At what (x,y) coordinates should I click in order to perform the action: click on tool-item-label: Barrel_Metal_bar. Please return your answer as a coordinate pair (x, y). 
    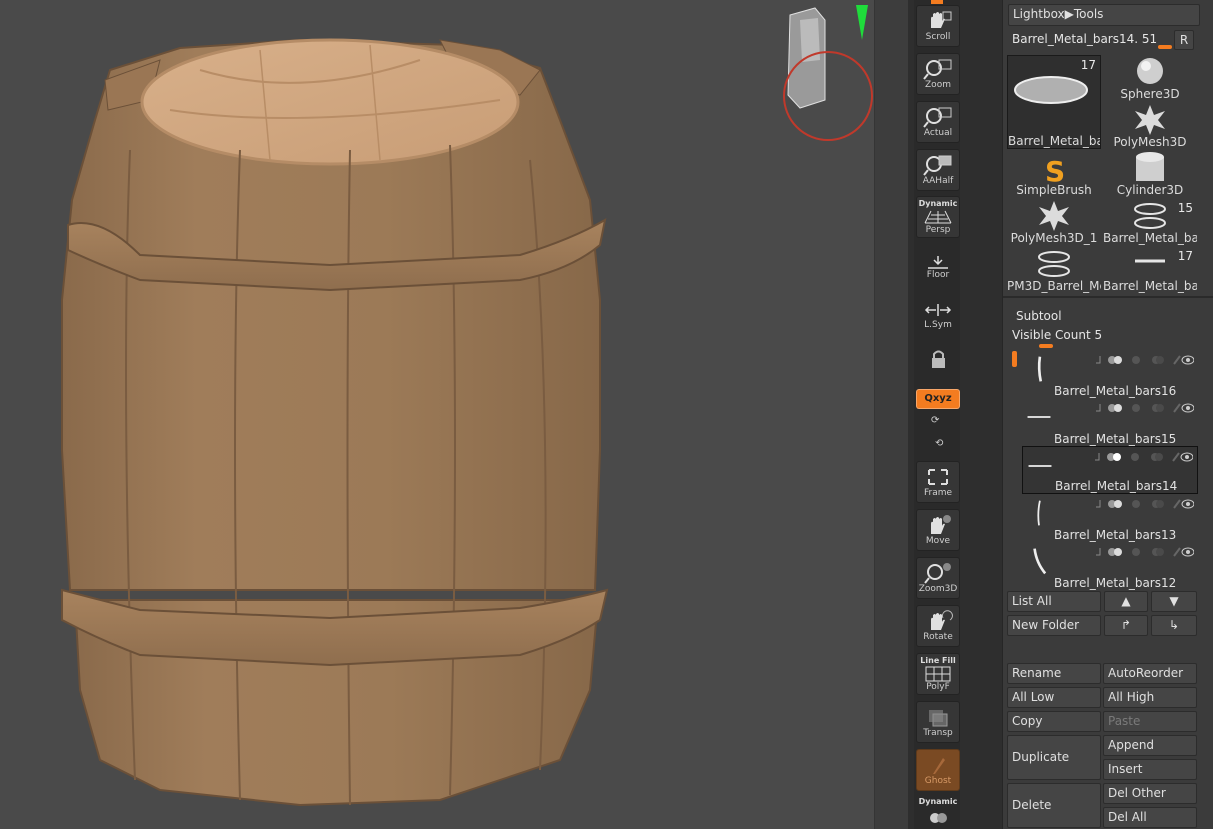
    Looking at the image, I should click on (1150, 238).